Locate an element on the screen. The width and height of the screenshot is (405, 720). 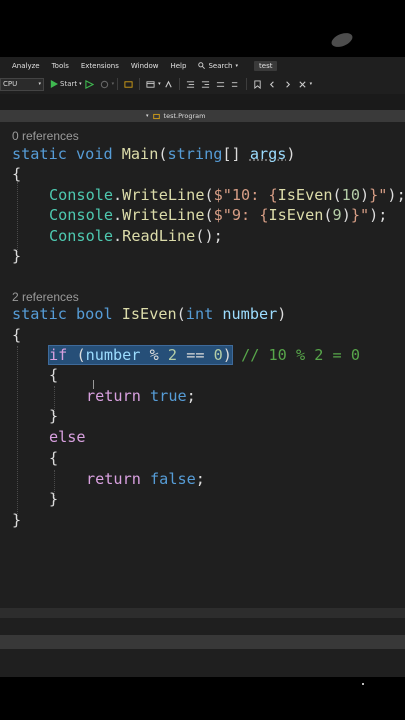
token-method: Main is located at coordinates (140, 154).